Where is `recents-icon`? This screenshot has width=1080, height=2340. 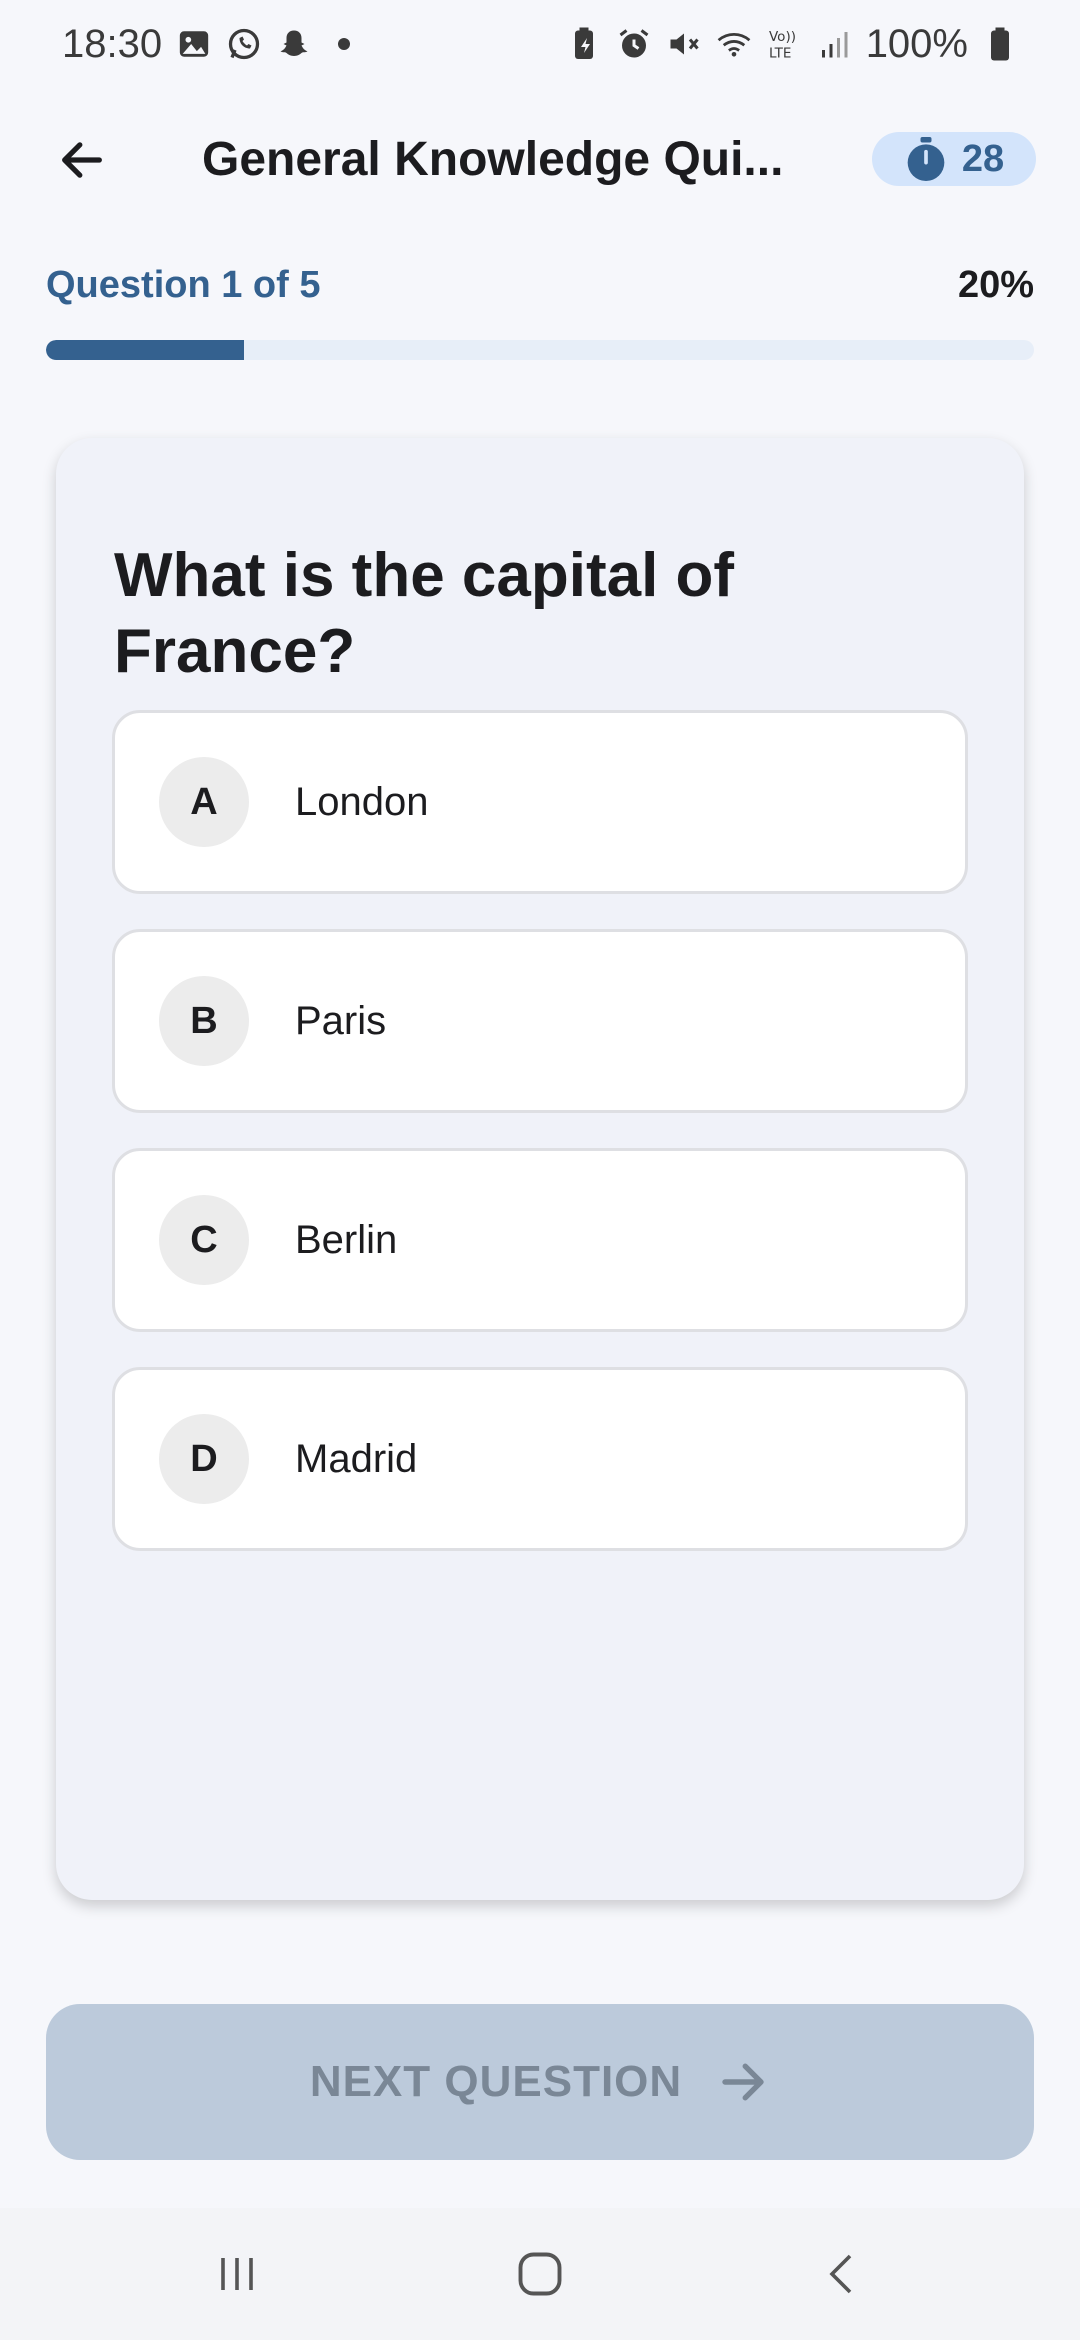 recents-icon is located at coordinates (237, 2274).